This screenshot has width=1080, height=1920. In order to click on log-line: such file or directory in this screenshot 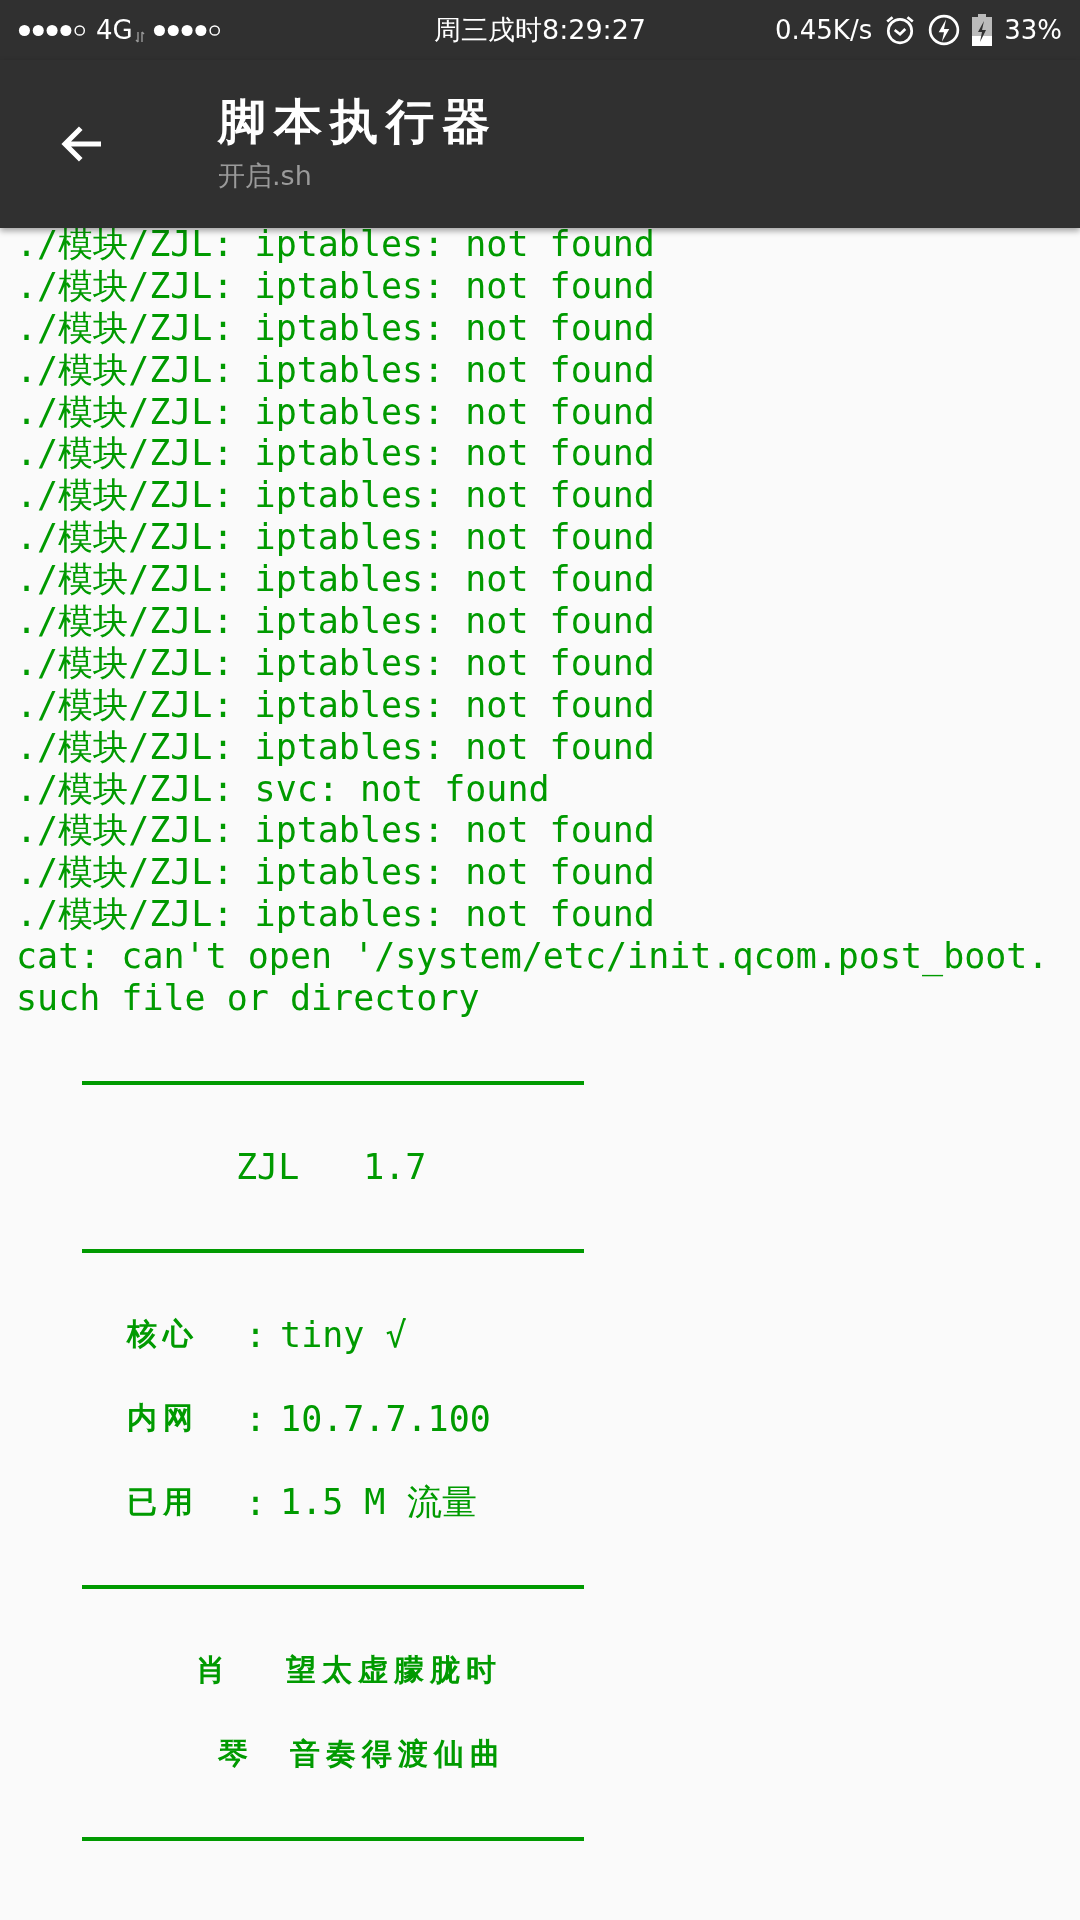, I will do `click(248, 999)`.